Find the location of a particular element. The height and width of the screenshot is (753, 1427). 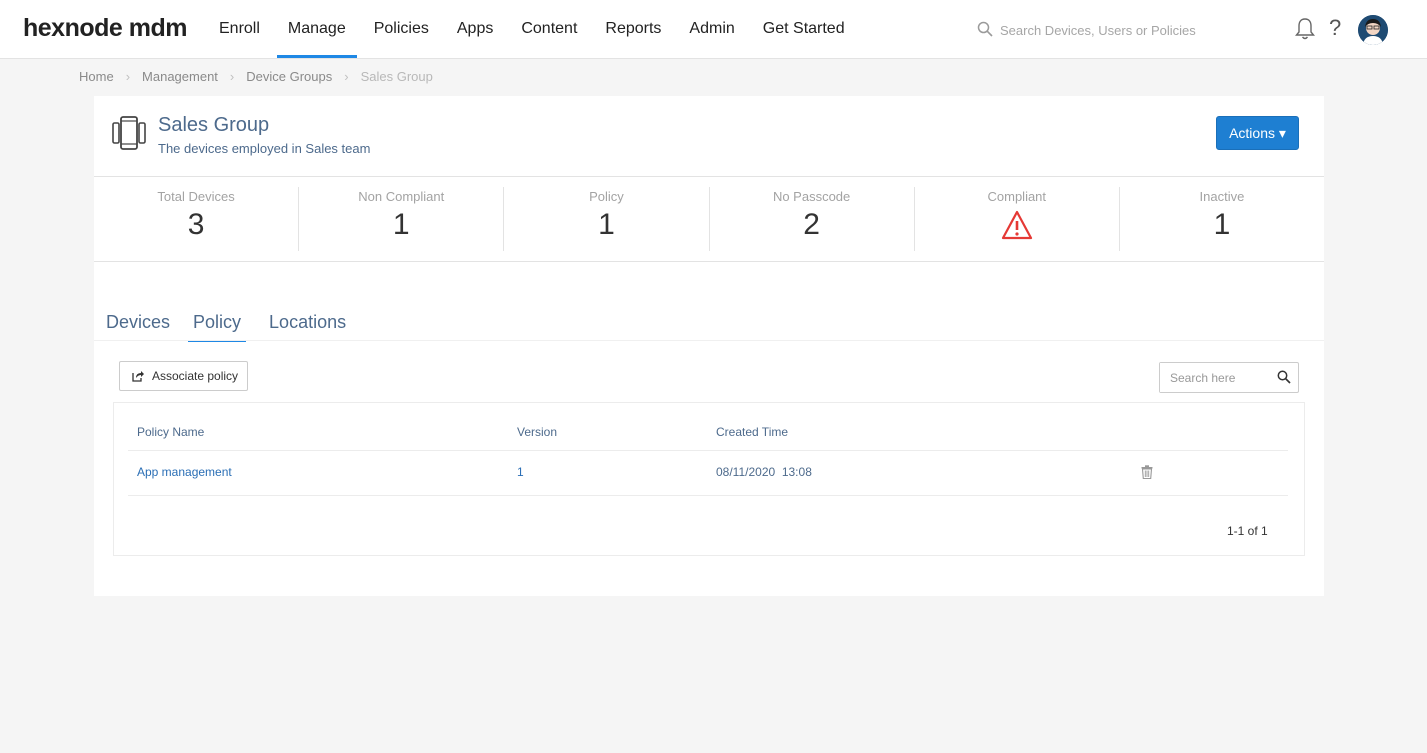

actions-dropdown-button: Actions ▾ is located at coordinates (1257, 133).